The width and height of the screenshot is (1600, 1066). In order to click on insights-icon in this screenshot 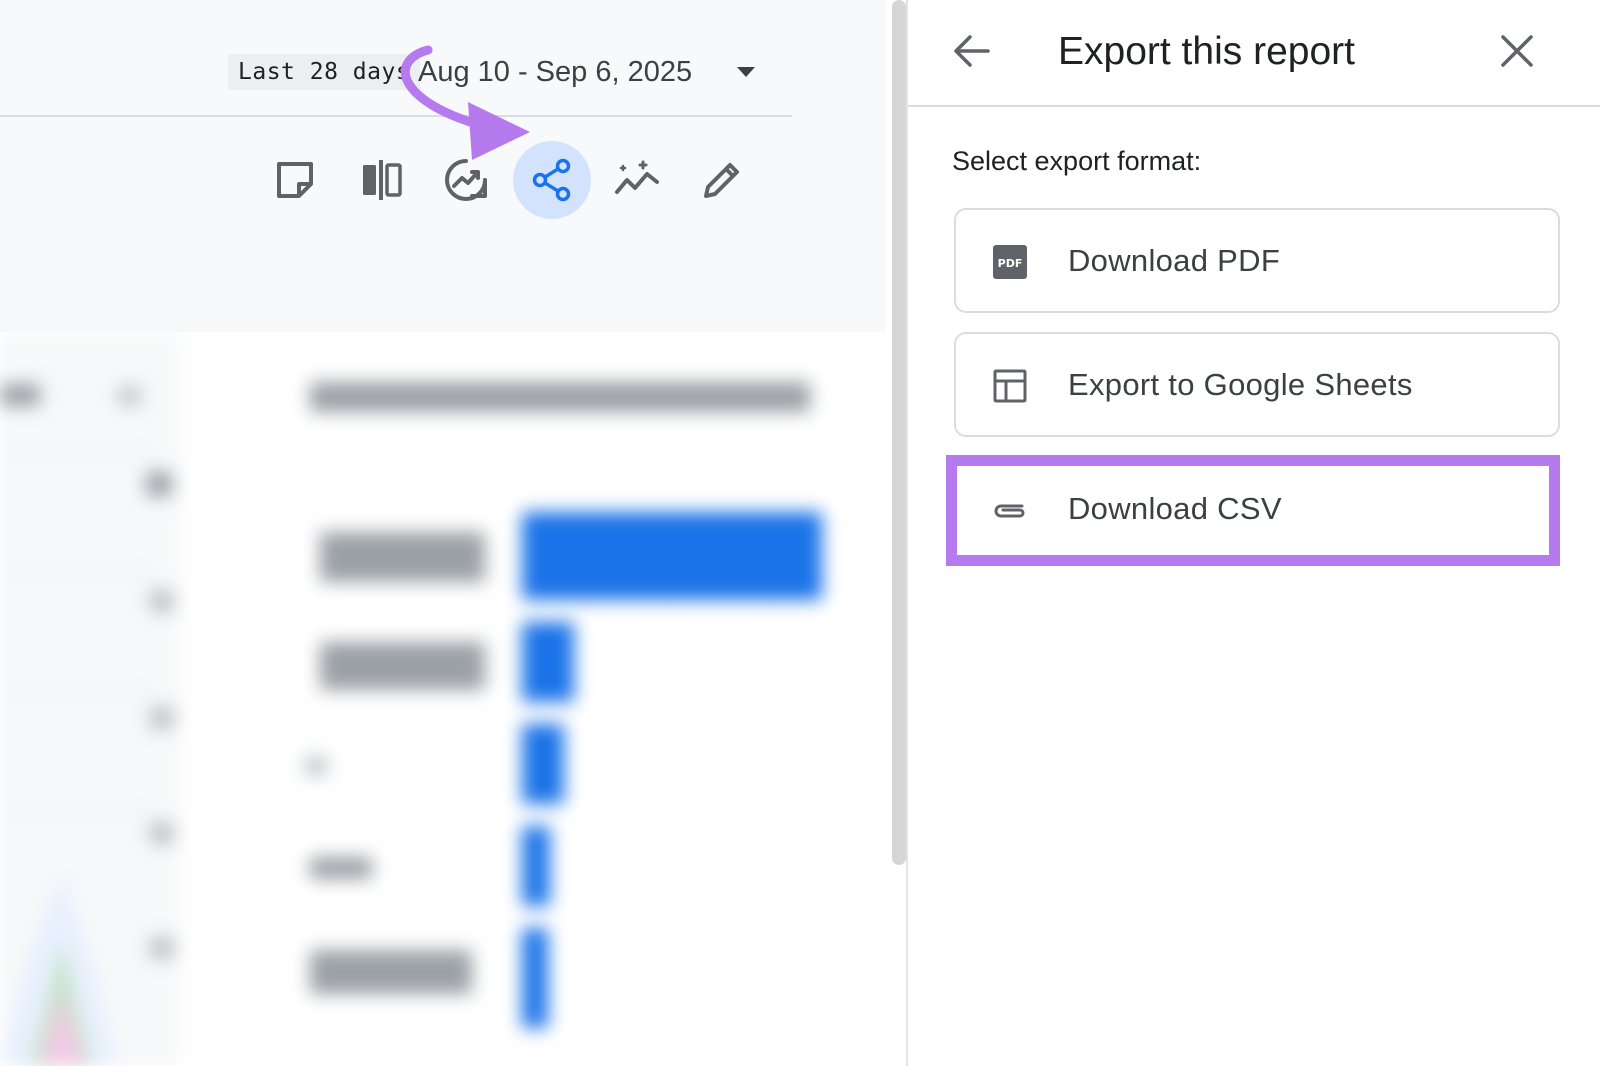, I will do `click(466, 180)`.